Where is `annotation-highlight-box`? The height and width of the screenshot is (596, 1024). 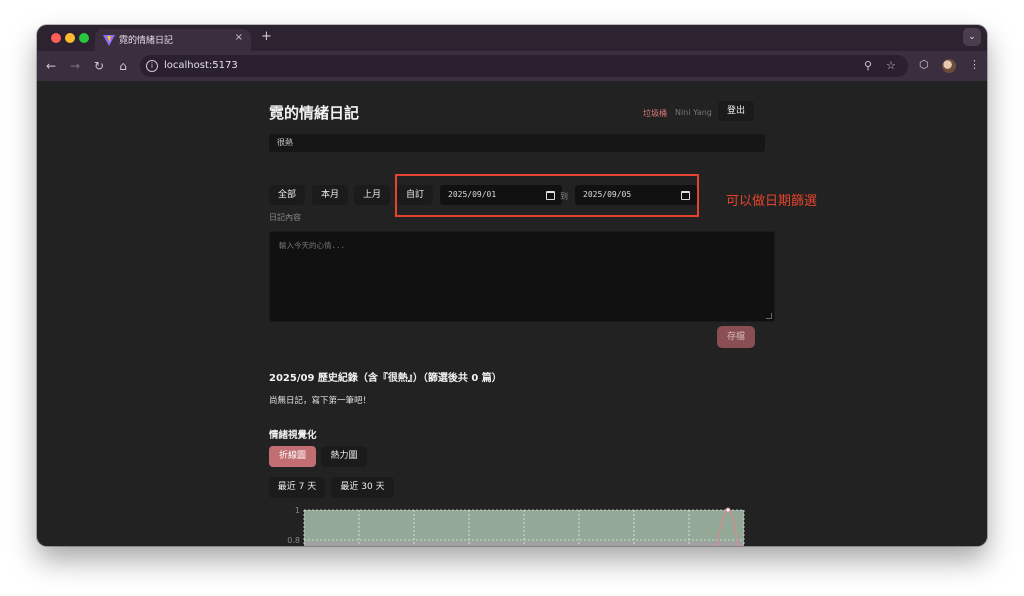 annotation-highlight-box is located at coordinates (547, 195).